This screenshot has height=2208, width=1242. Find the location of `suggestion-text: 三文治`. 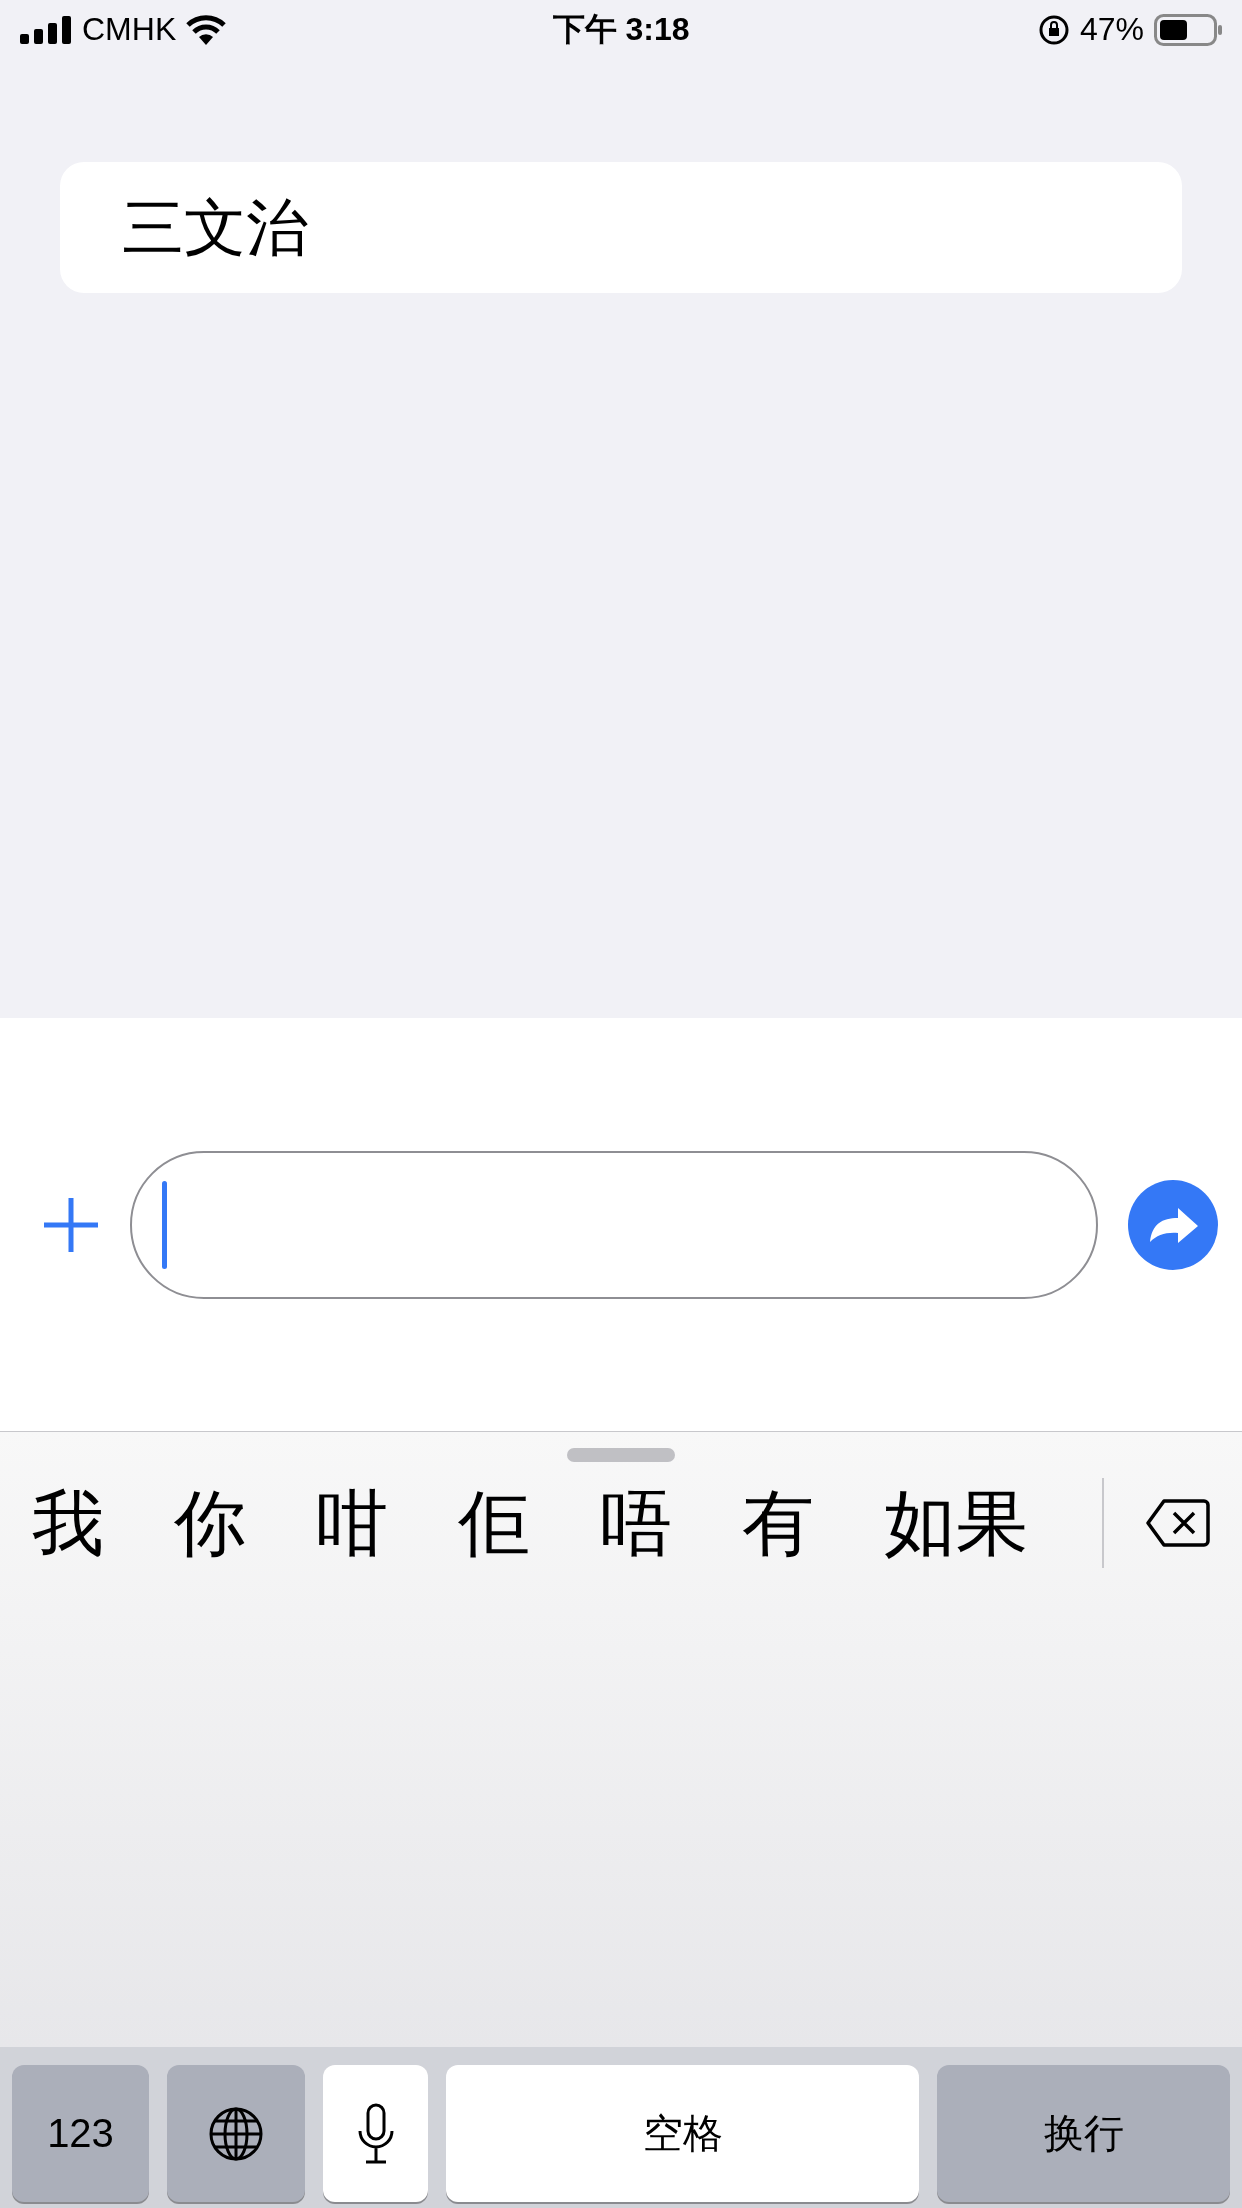

suggestion-text: 三文治 is located at coordinates (215, 227).